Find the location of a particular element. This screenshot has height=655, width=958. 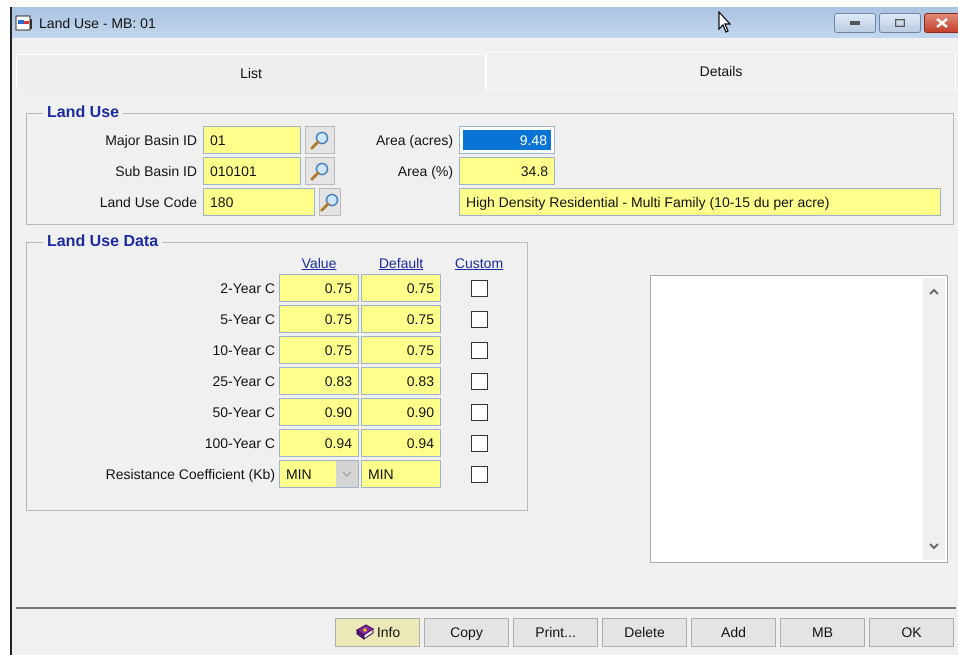

pointer-cursor-icon is located at coordinates (725, 22).